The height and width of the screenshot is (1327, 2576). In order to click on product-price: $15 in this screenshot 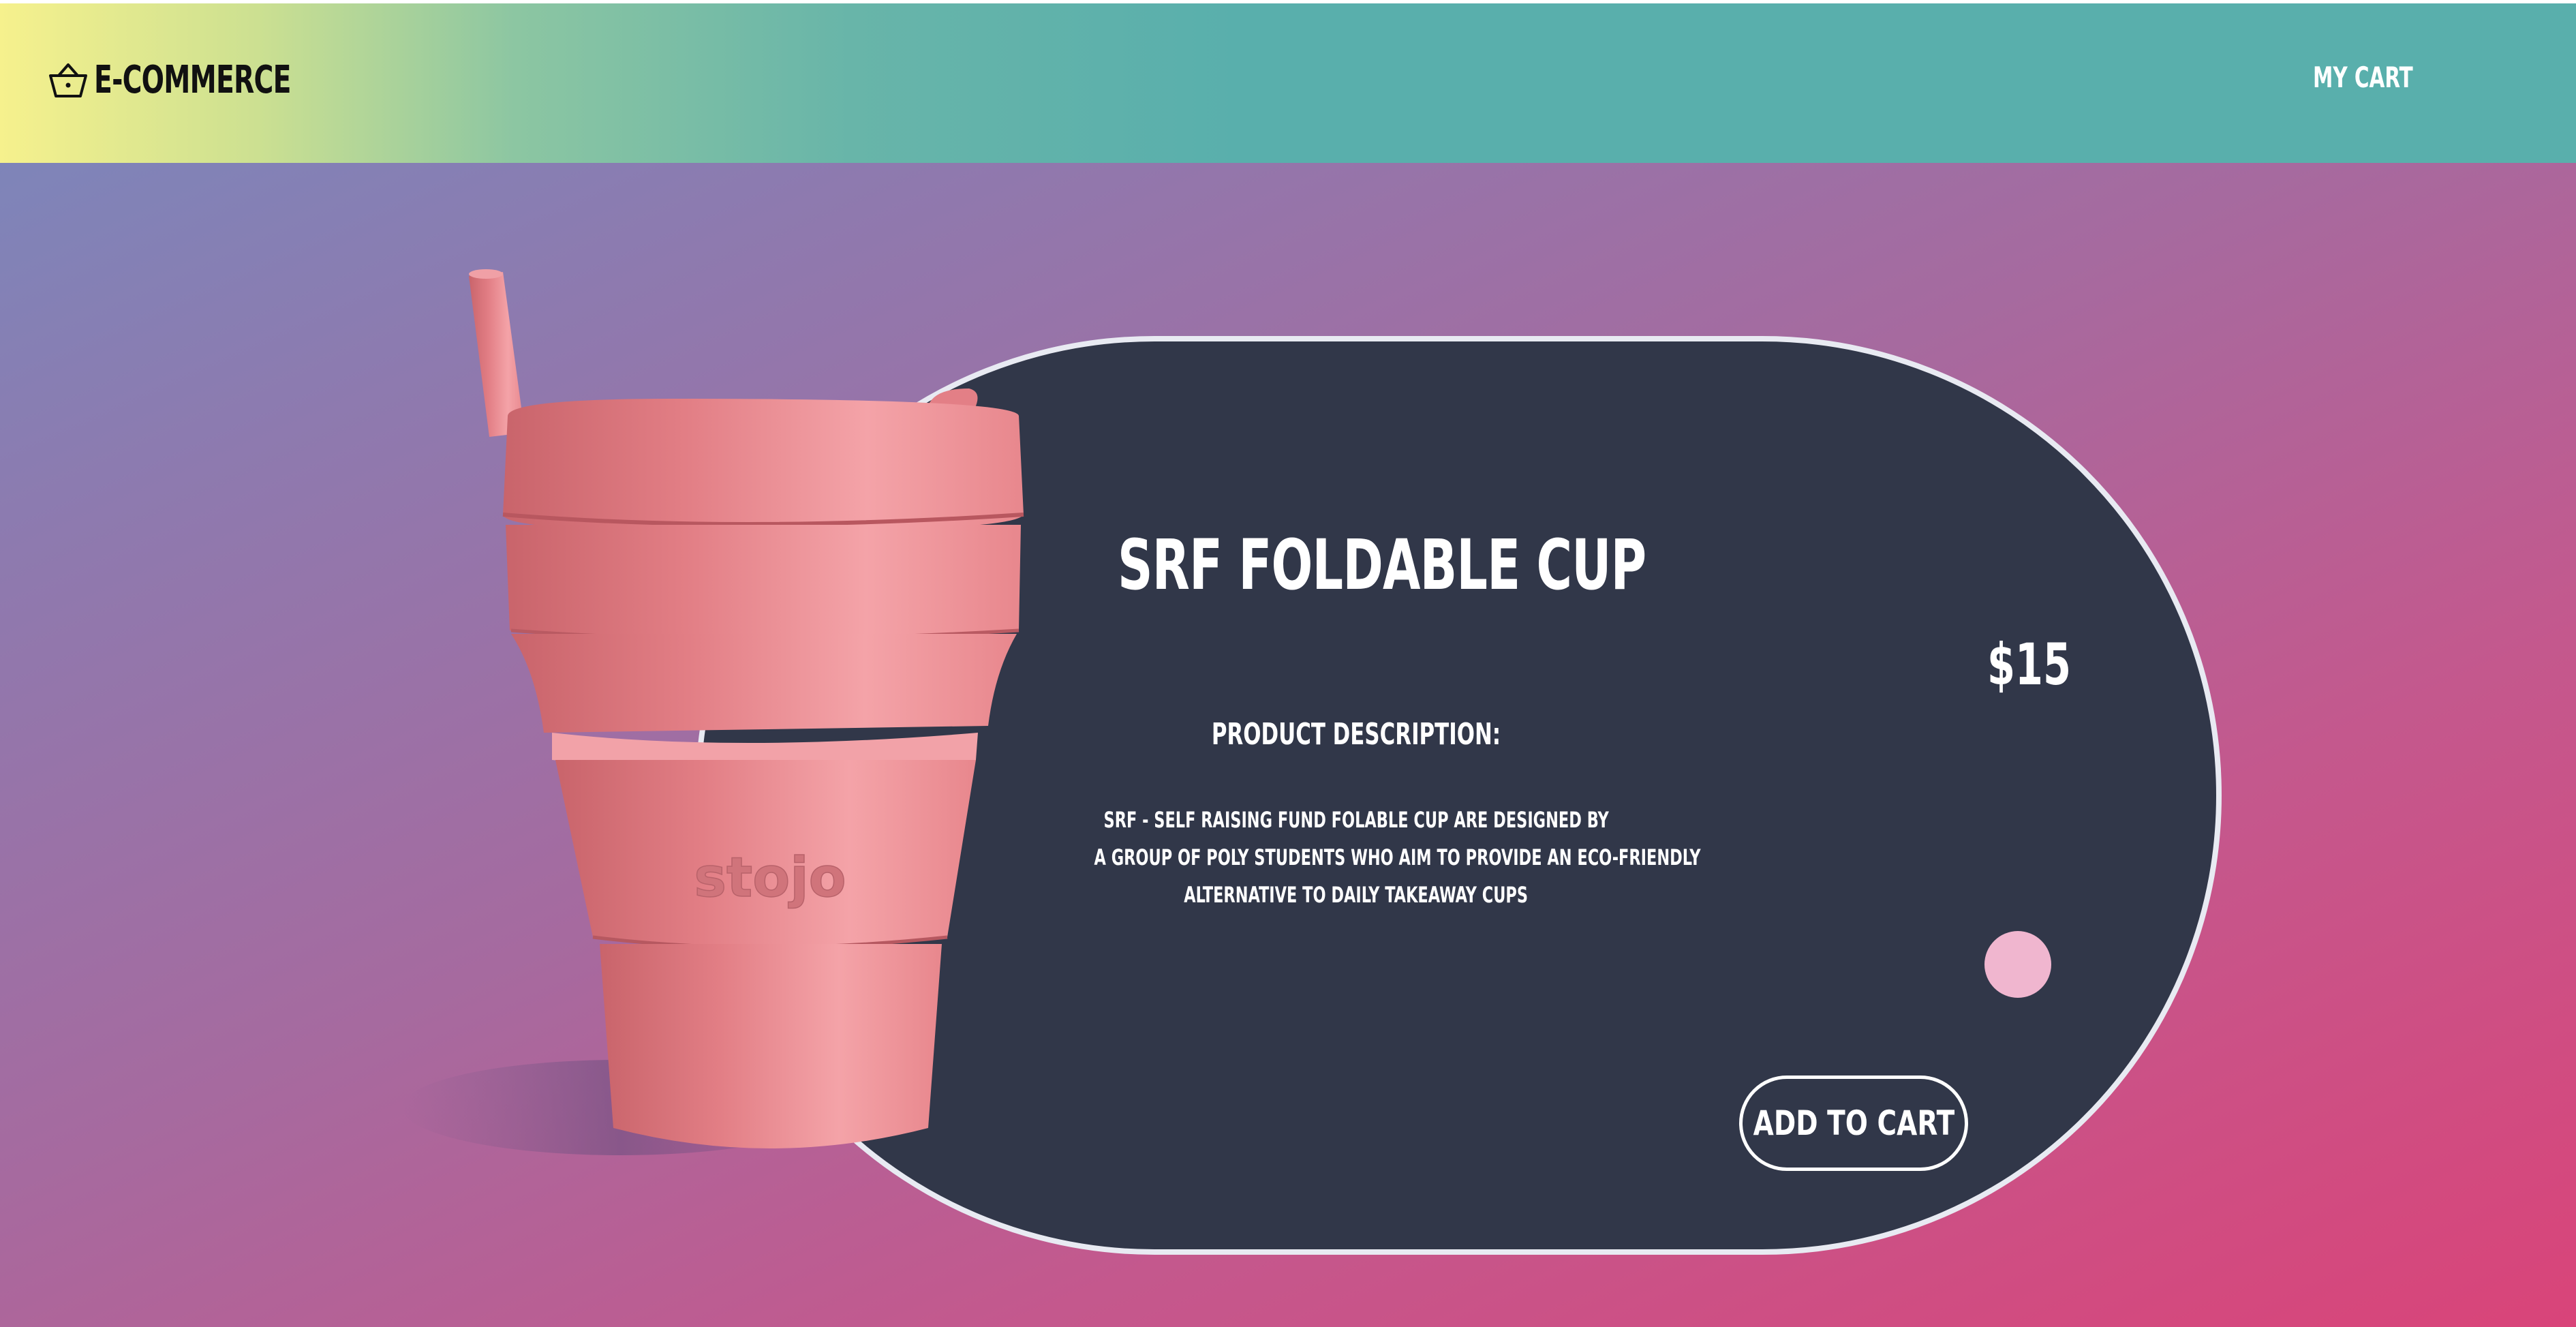, I will do `click(2029, 664)`.